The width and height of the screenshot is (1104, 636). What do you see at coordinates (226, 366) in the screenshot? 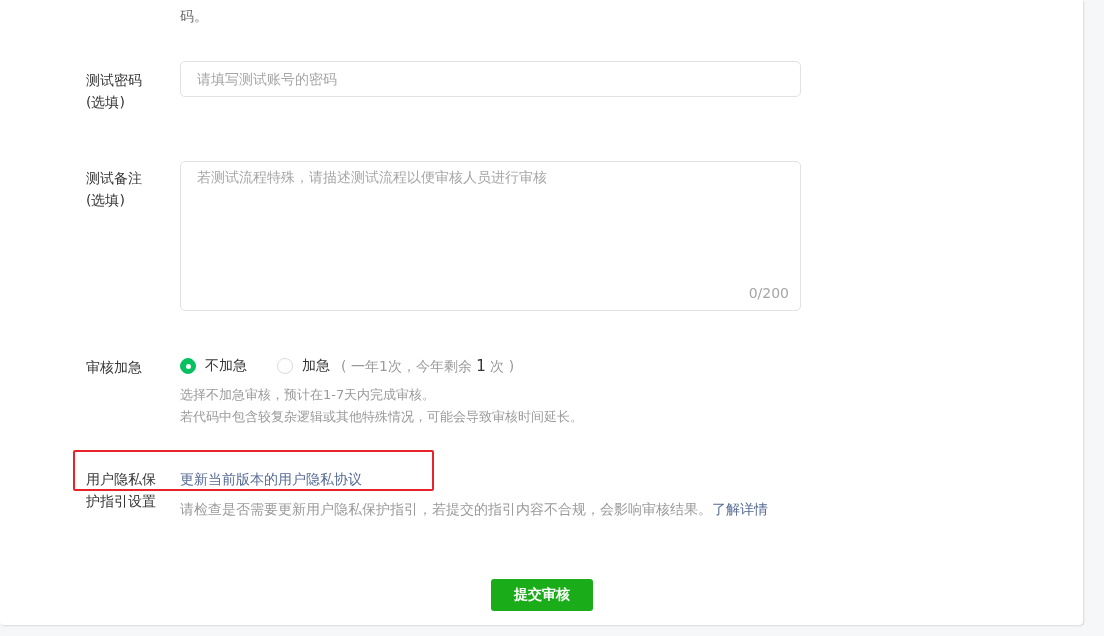
I see `radio-label: 不加急` at bounding box center [226, 366].